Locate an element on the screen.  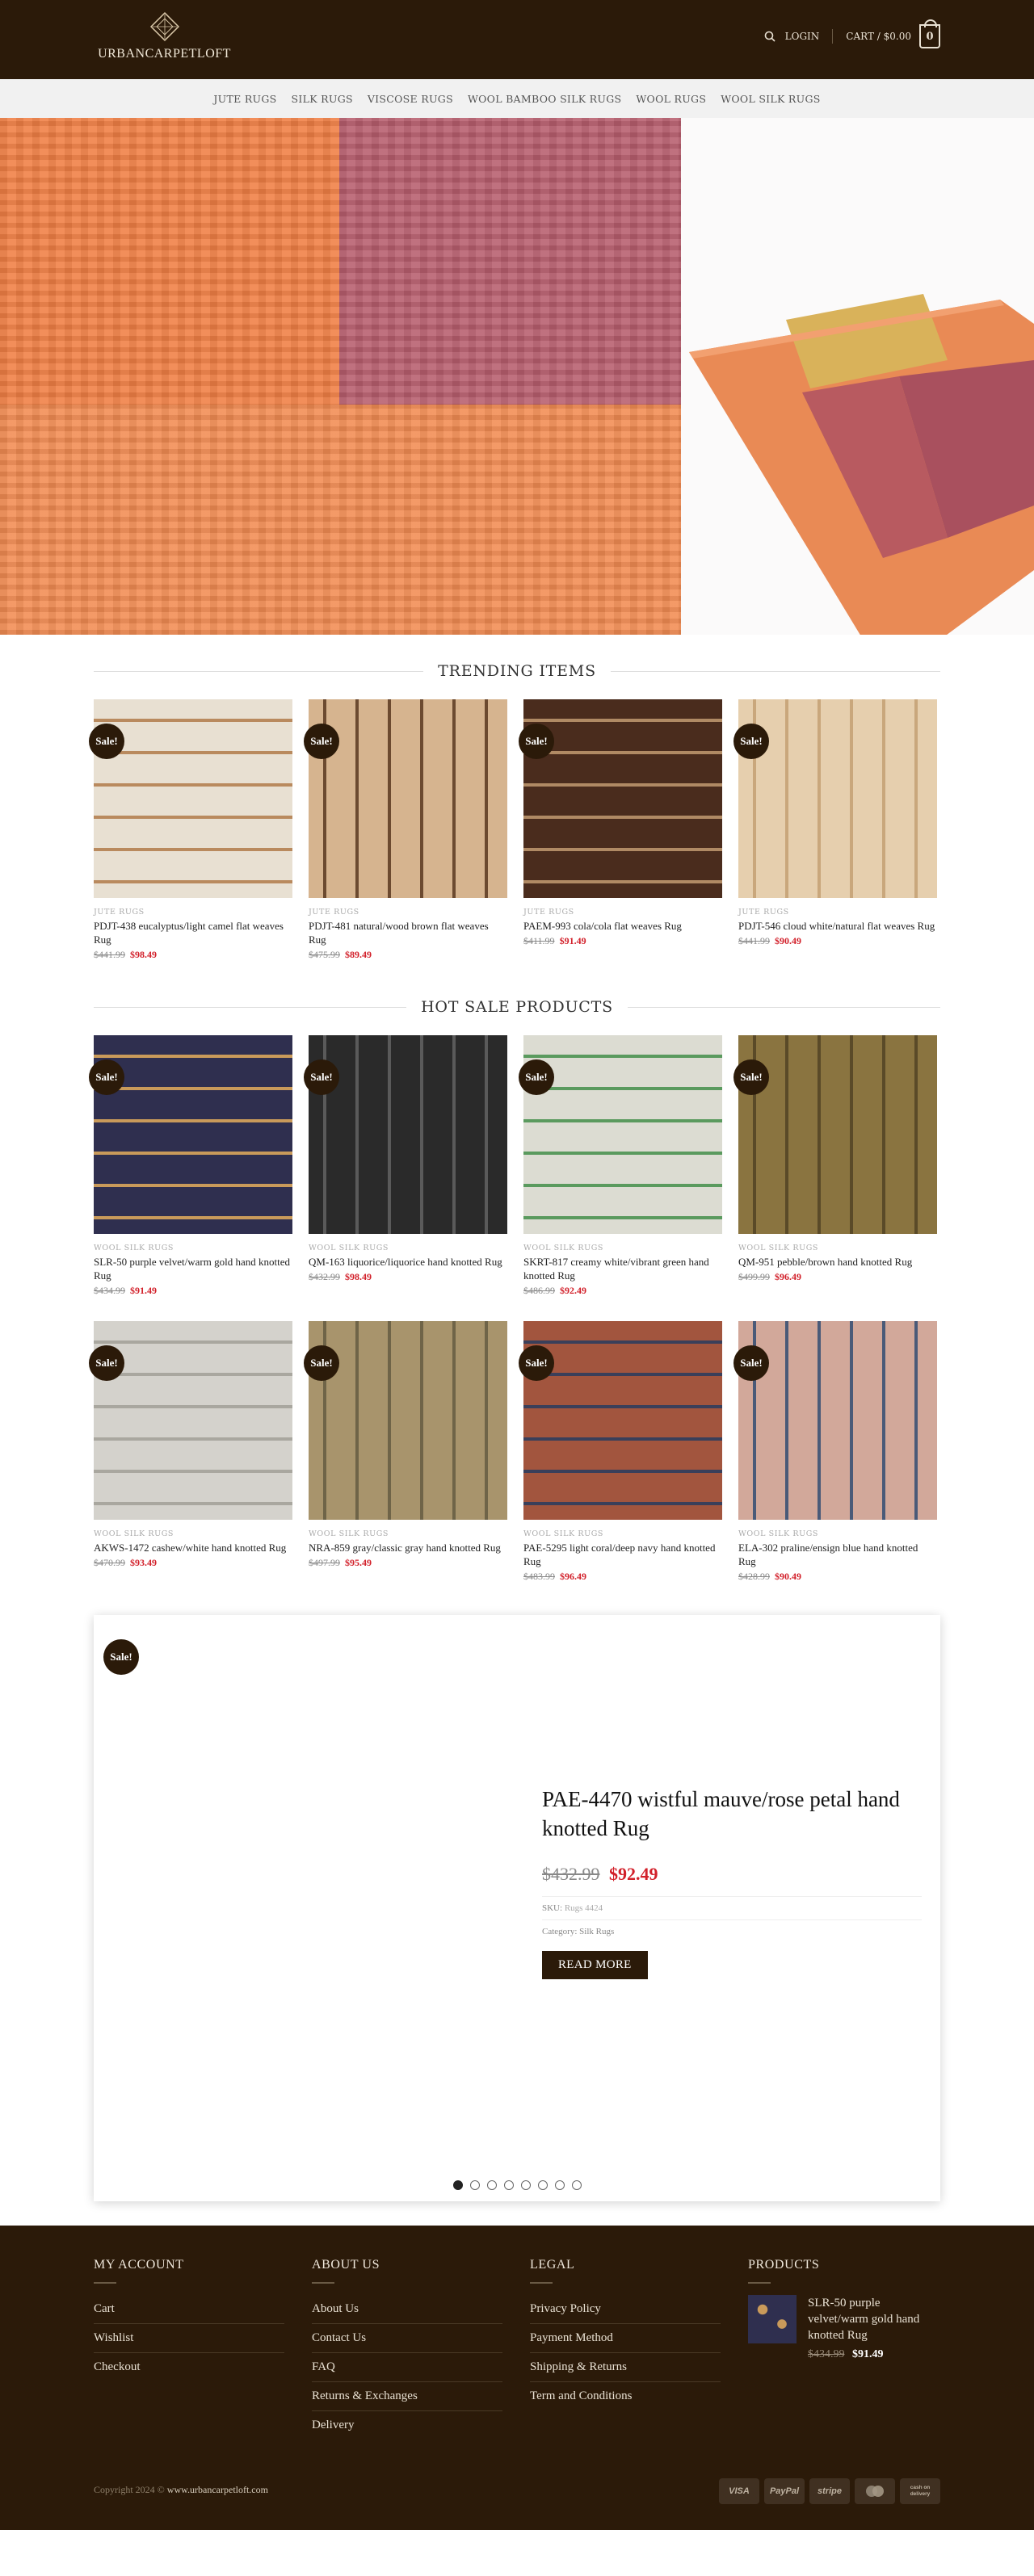
nav-item-wool-silk-rugs: WOOL SILK RUGS is located at coordinates (770, 99).